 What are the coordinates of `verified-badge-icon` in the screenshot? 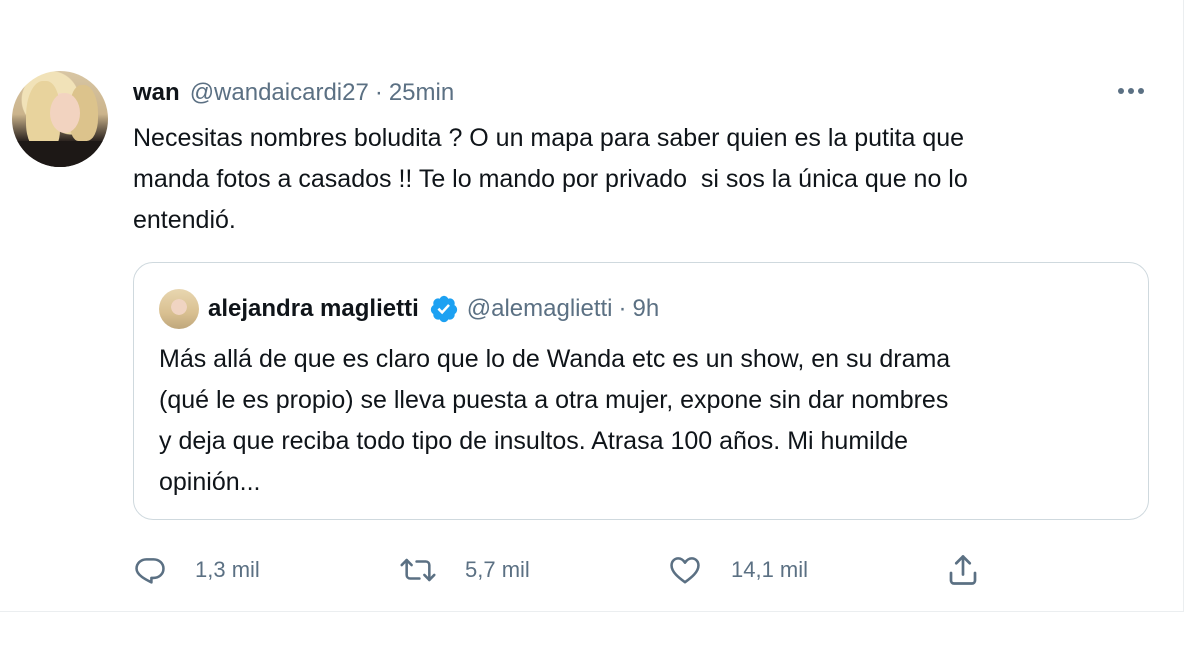 It's located at (444, 309).